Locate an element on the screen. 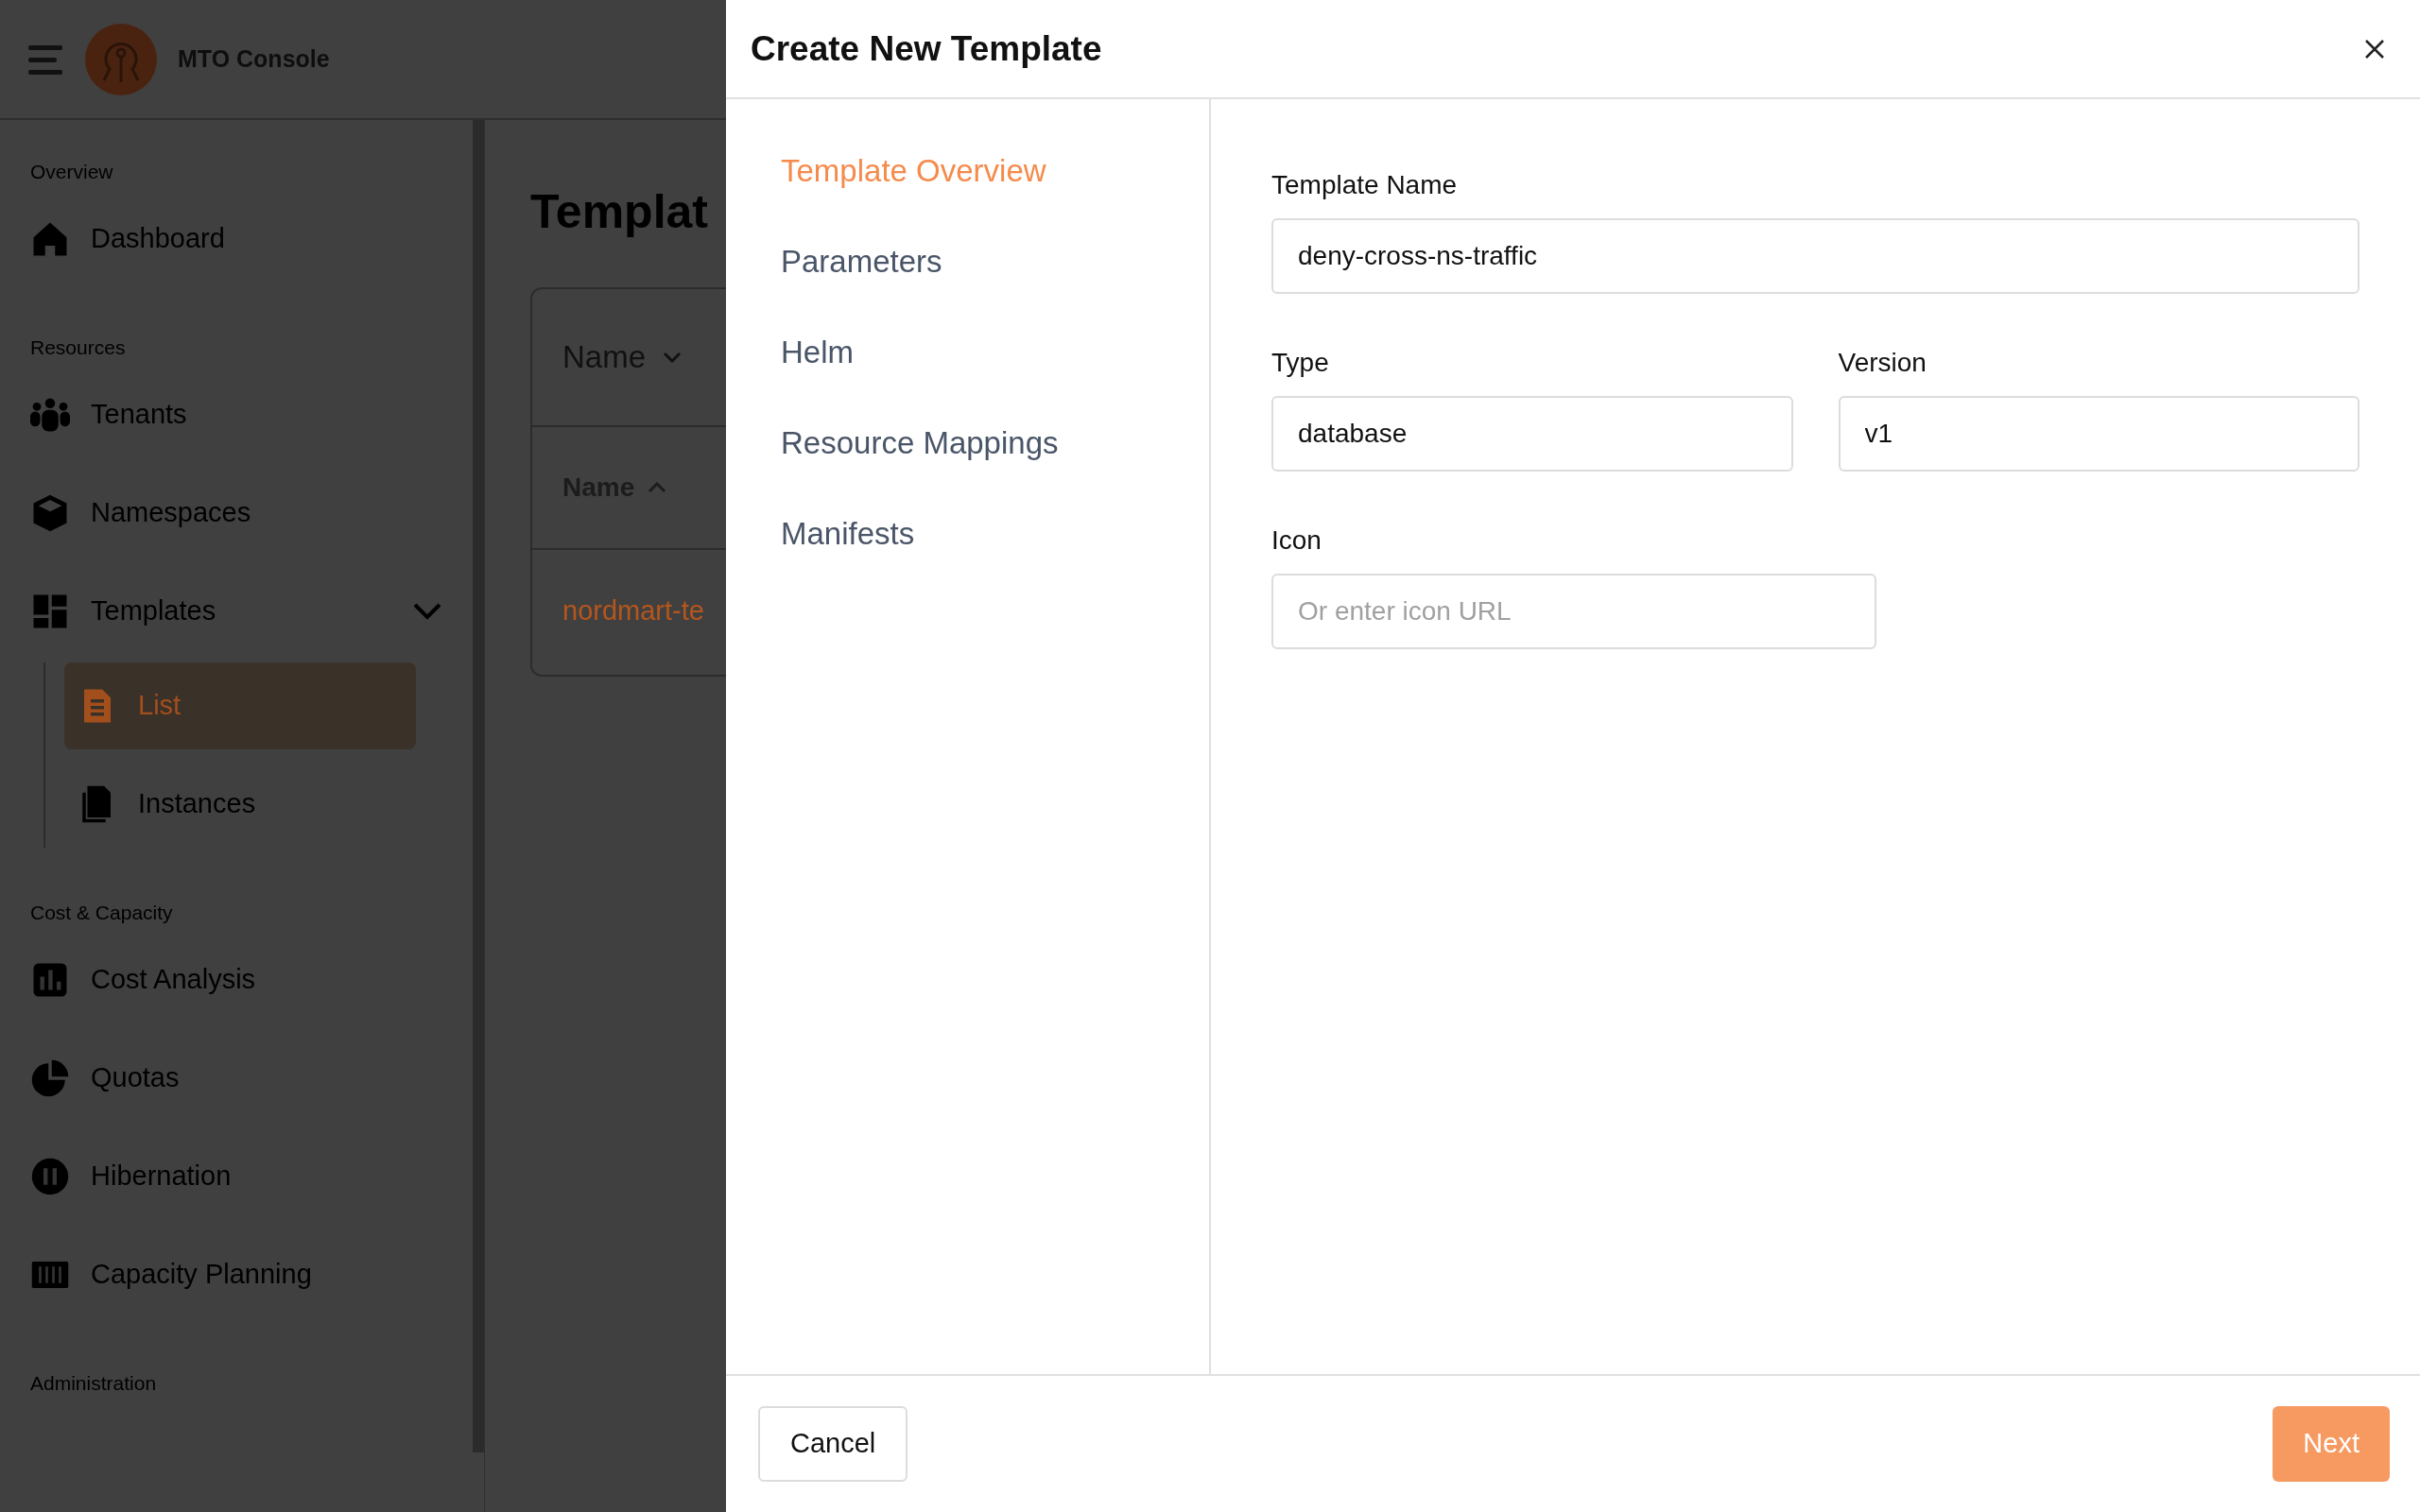 This screenshot has width=2420, height=1512. page-title: Templat is located at coordinates (619, 212).